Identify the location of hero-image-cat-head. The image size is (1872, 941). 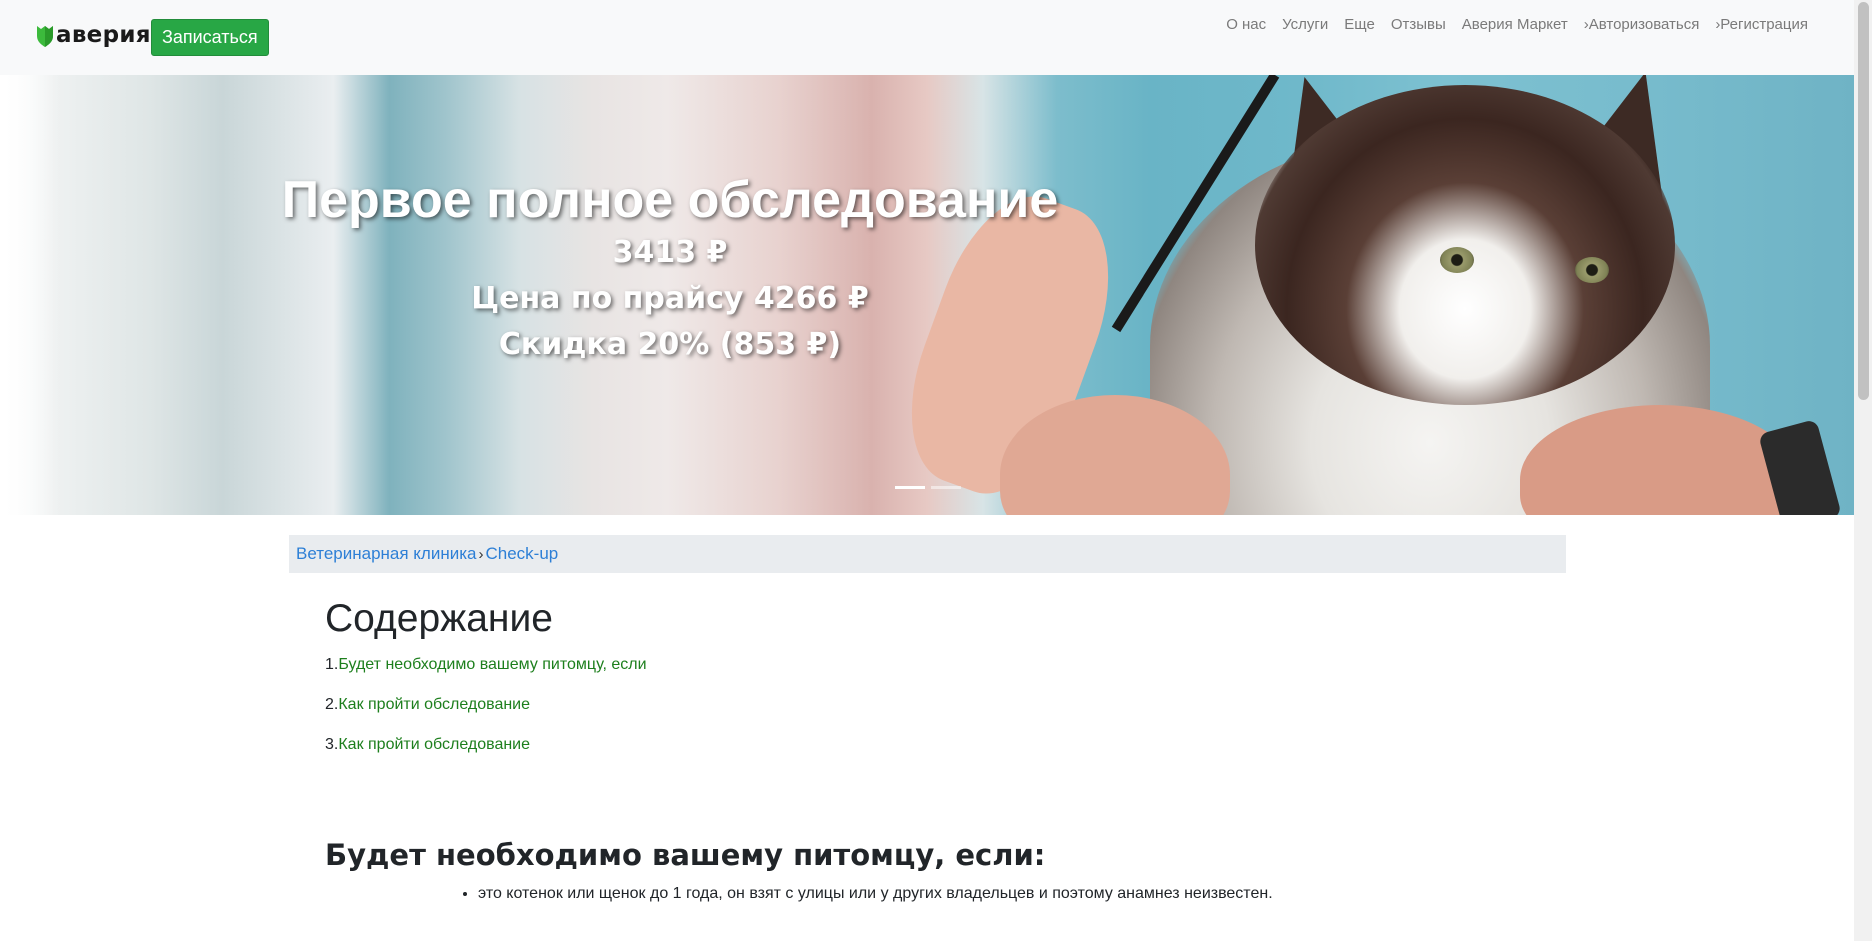
(1465, 245).